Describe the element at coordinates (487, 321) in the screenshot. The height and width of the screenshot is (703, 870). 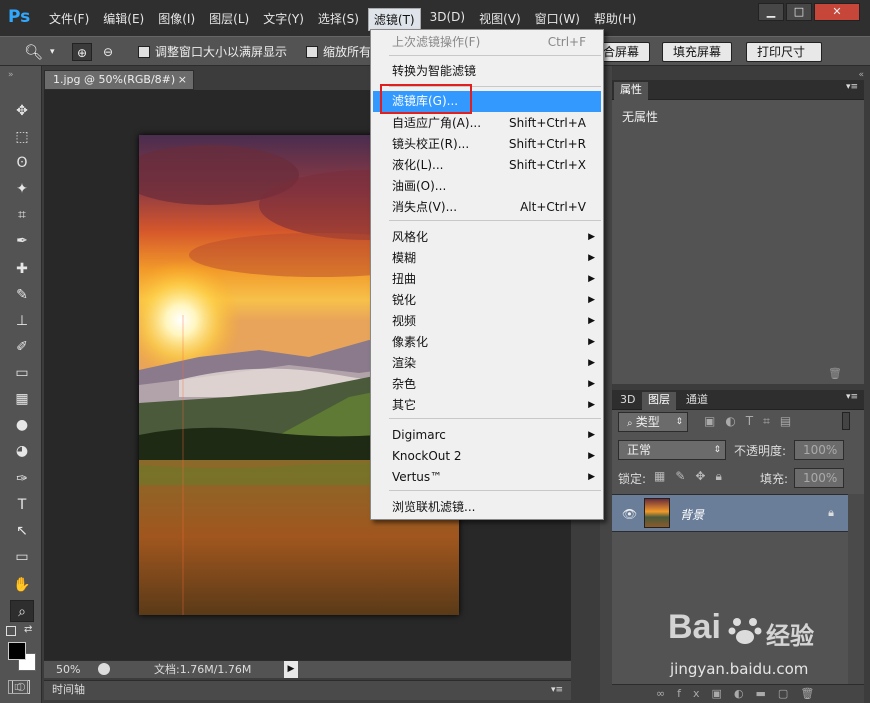
I see `filter-menu-item-12: 视频 ▶` at that location.